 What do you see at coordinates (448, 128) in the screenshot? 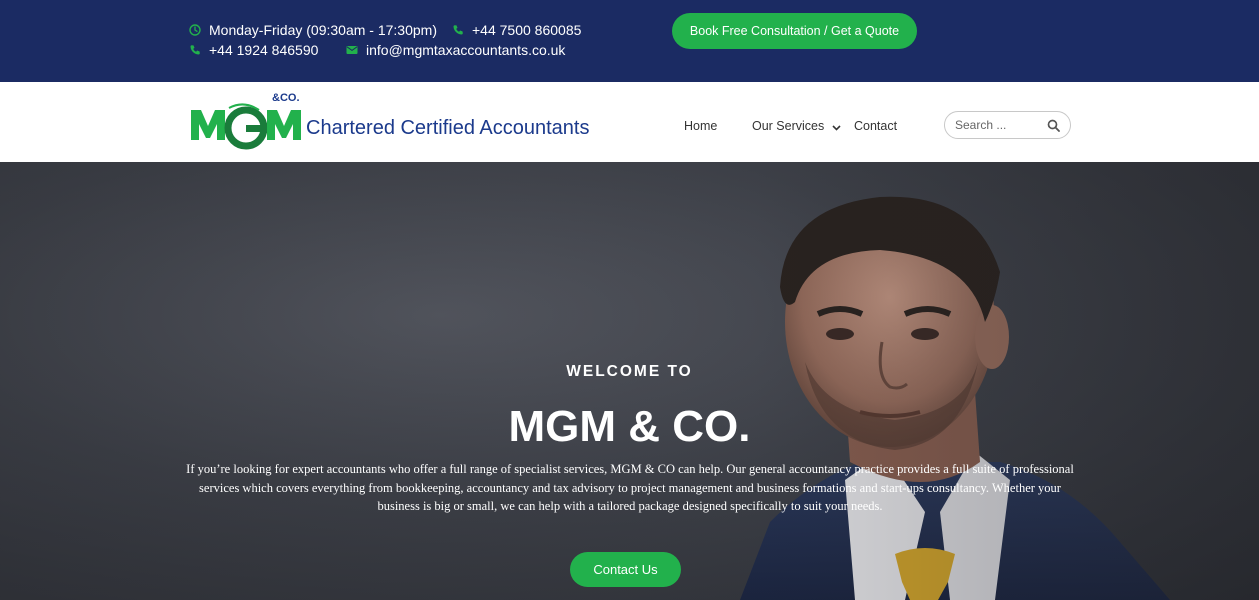
I see `logo-tagline: Chartered Certified Accountants` at bounding box center [448, 128].